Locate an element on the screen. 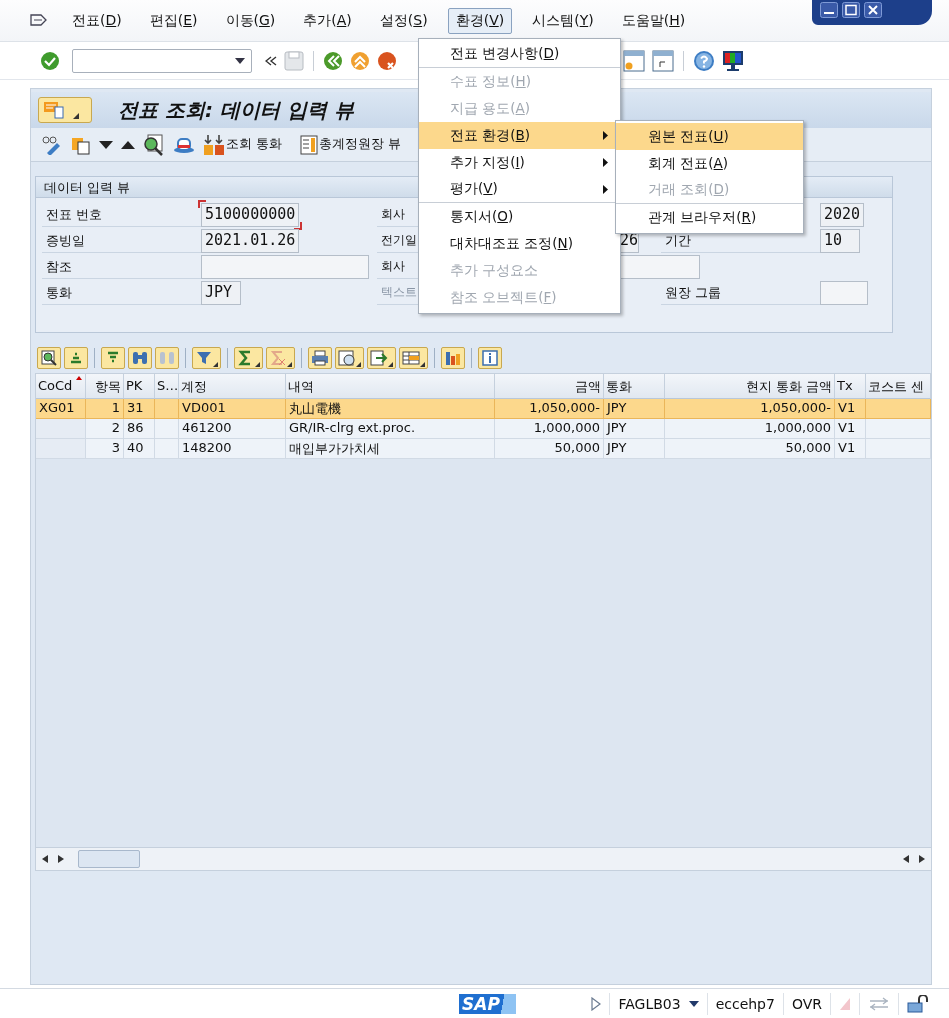 The image size is (949, 1018). menu-item: 원본 전표(U) is located at coordinates (709, 136).